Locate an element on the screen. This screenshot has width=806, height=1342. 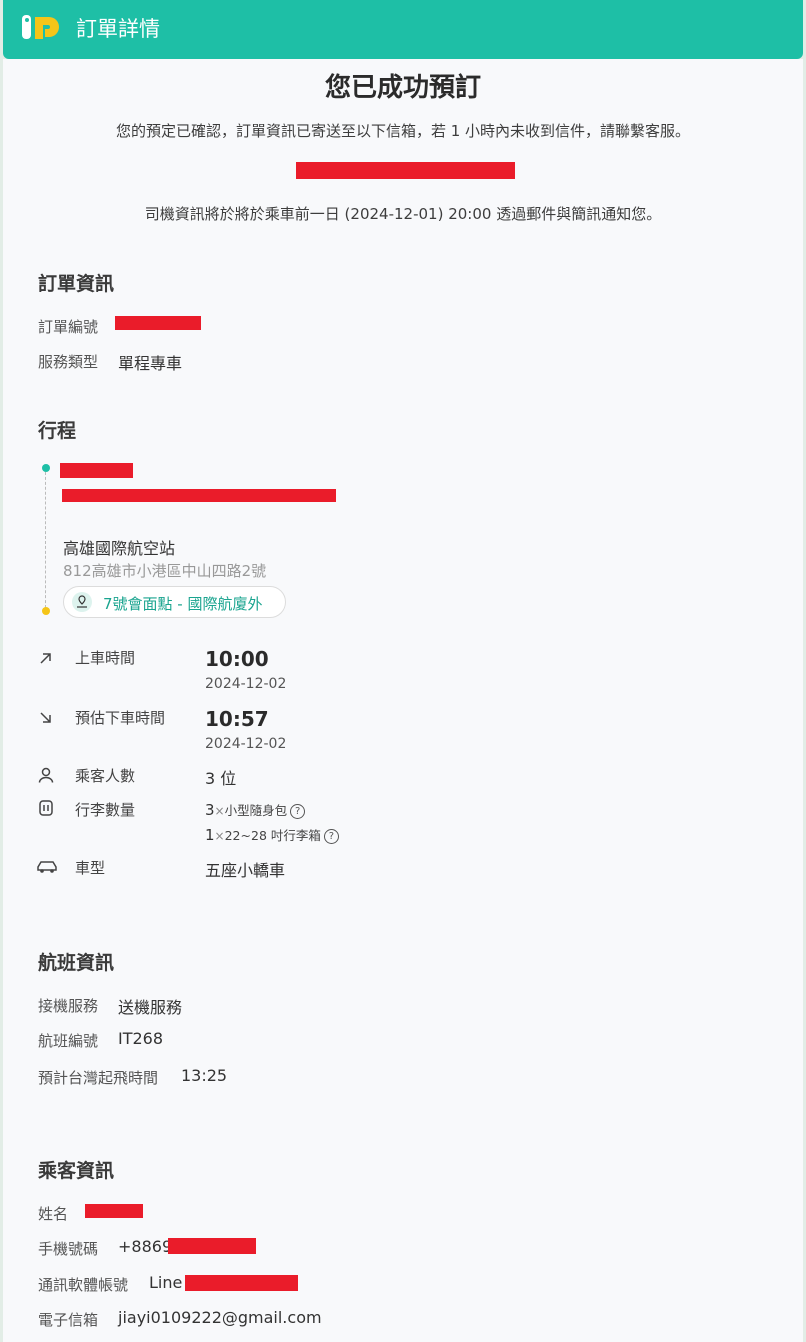
email-value: jiayi0109222@gmail.com is located at coordinates (220, 1317).